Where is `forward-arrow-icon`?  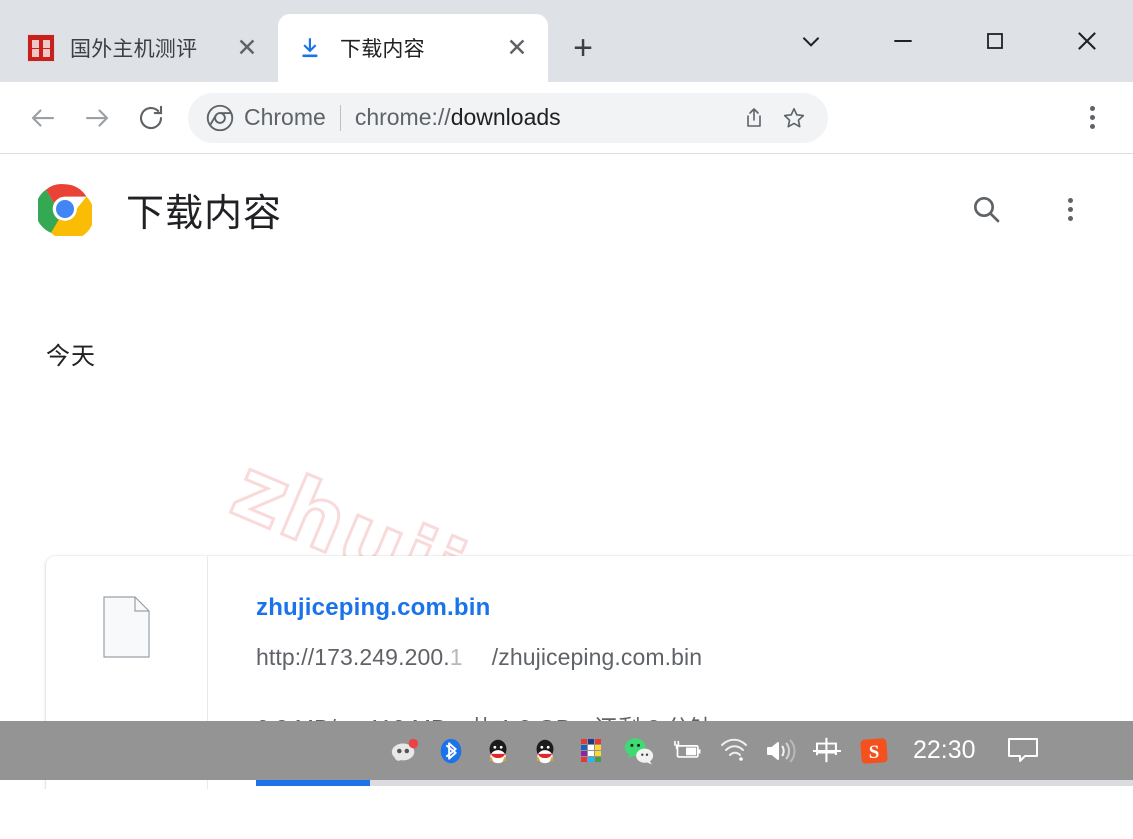 forward-arrow-icon is located at coordinates (97, 118).